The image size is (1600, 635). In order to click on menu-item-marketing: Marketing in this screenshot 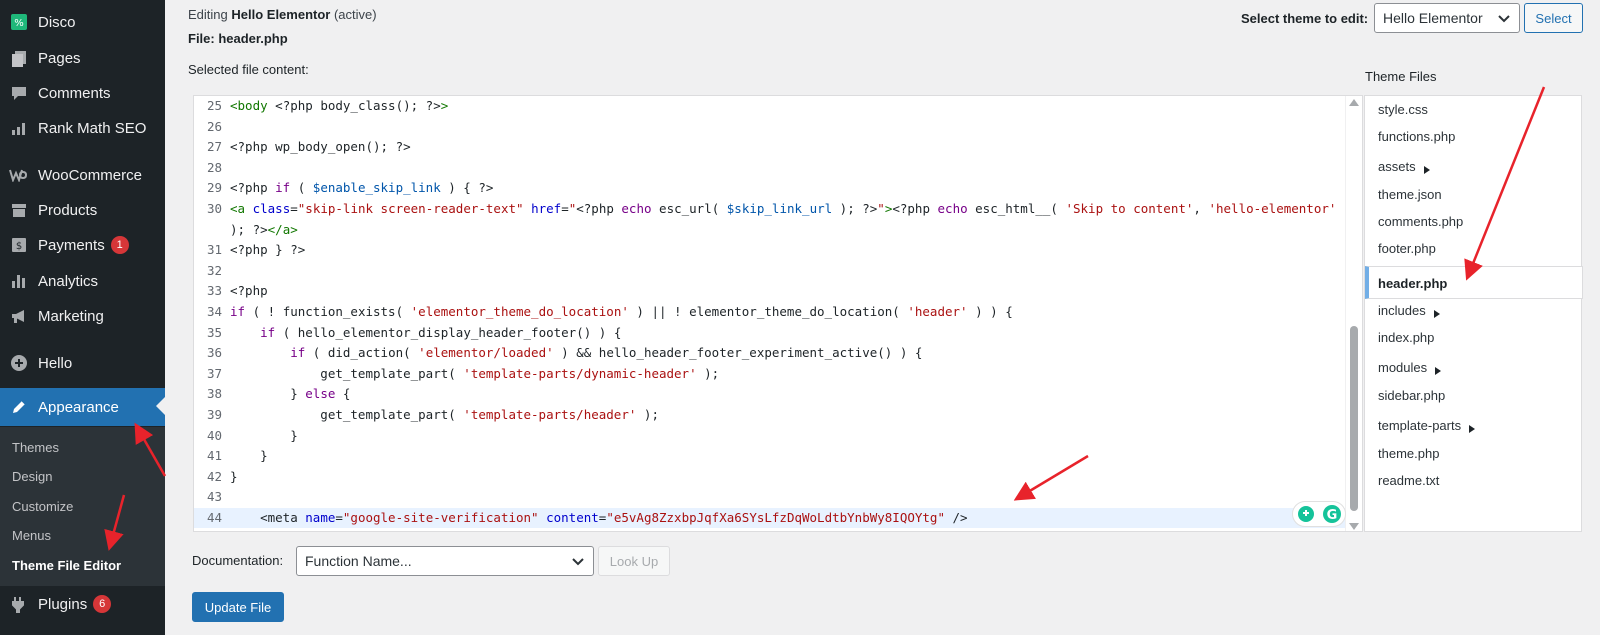, I will do `click(82, 316)`.